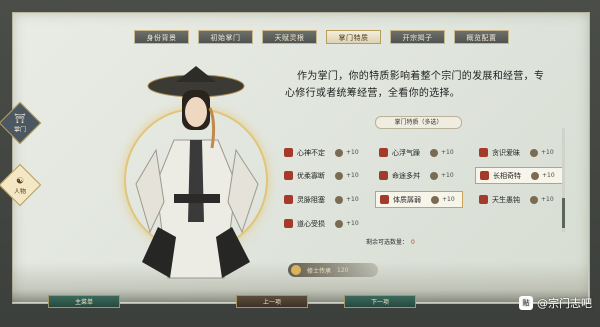  What do you see at coordinates (506, 199) in the screenshot?
I see `trait-name: 天生愚钝` at bounding box center [506, 199].